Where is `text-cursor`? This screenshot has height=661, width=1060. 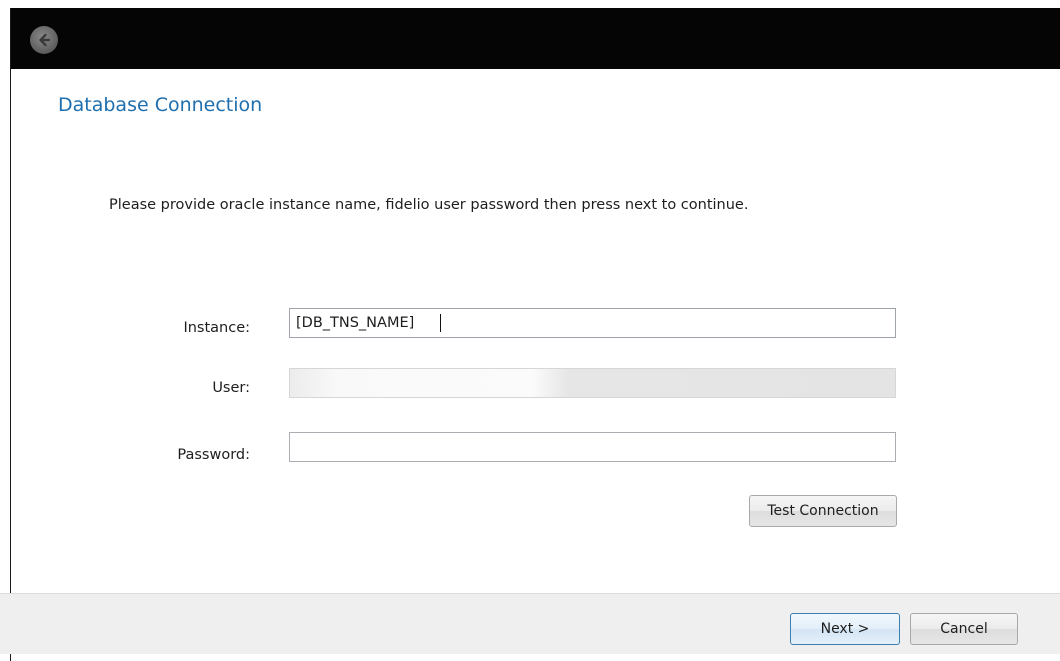 text-cursor is located at coordinates (440, 323).